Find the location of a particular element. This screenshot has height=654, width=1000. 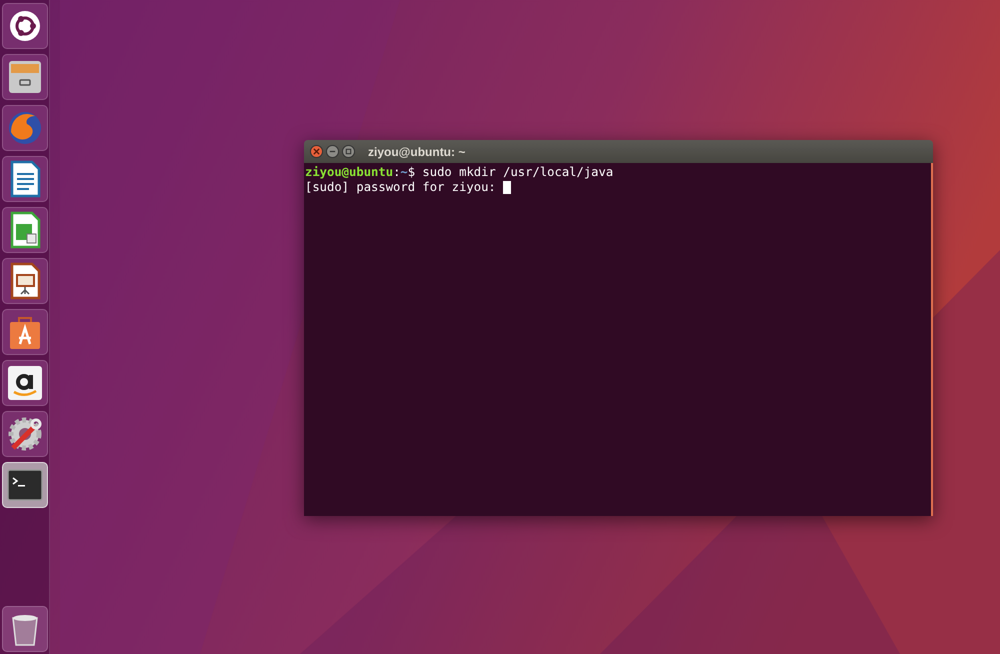

terminal-line: [sudo] password for ziyou: is located at coordinates (400, 187).